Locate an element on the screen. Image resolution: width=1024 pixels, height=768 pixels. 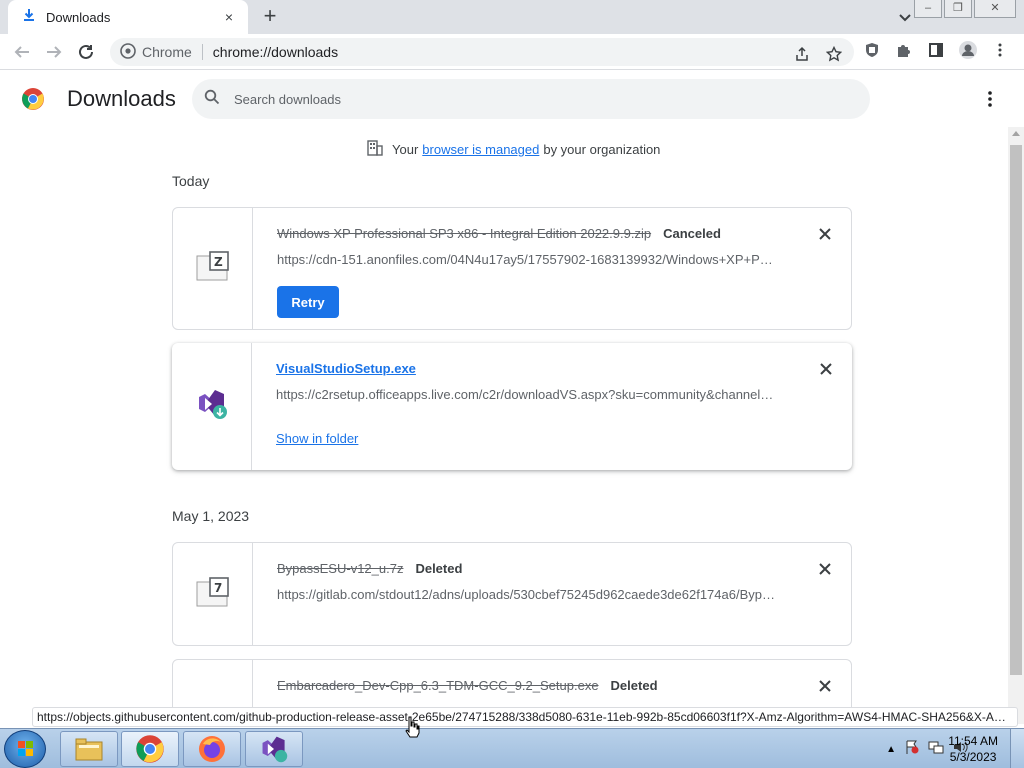
taskbar-chrome is located at coordinates (150, 749).